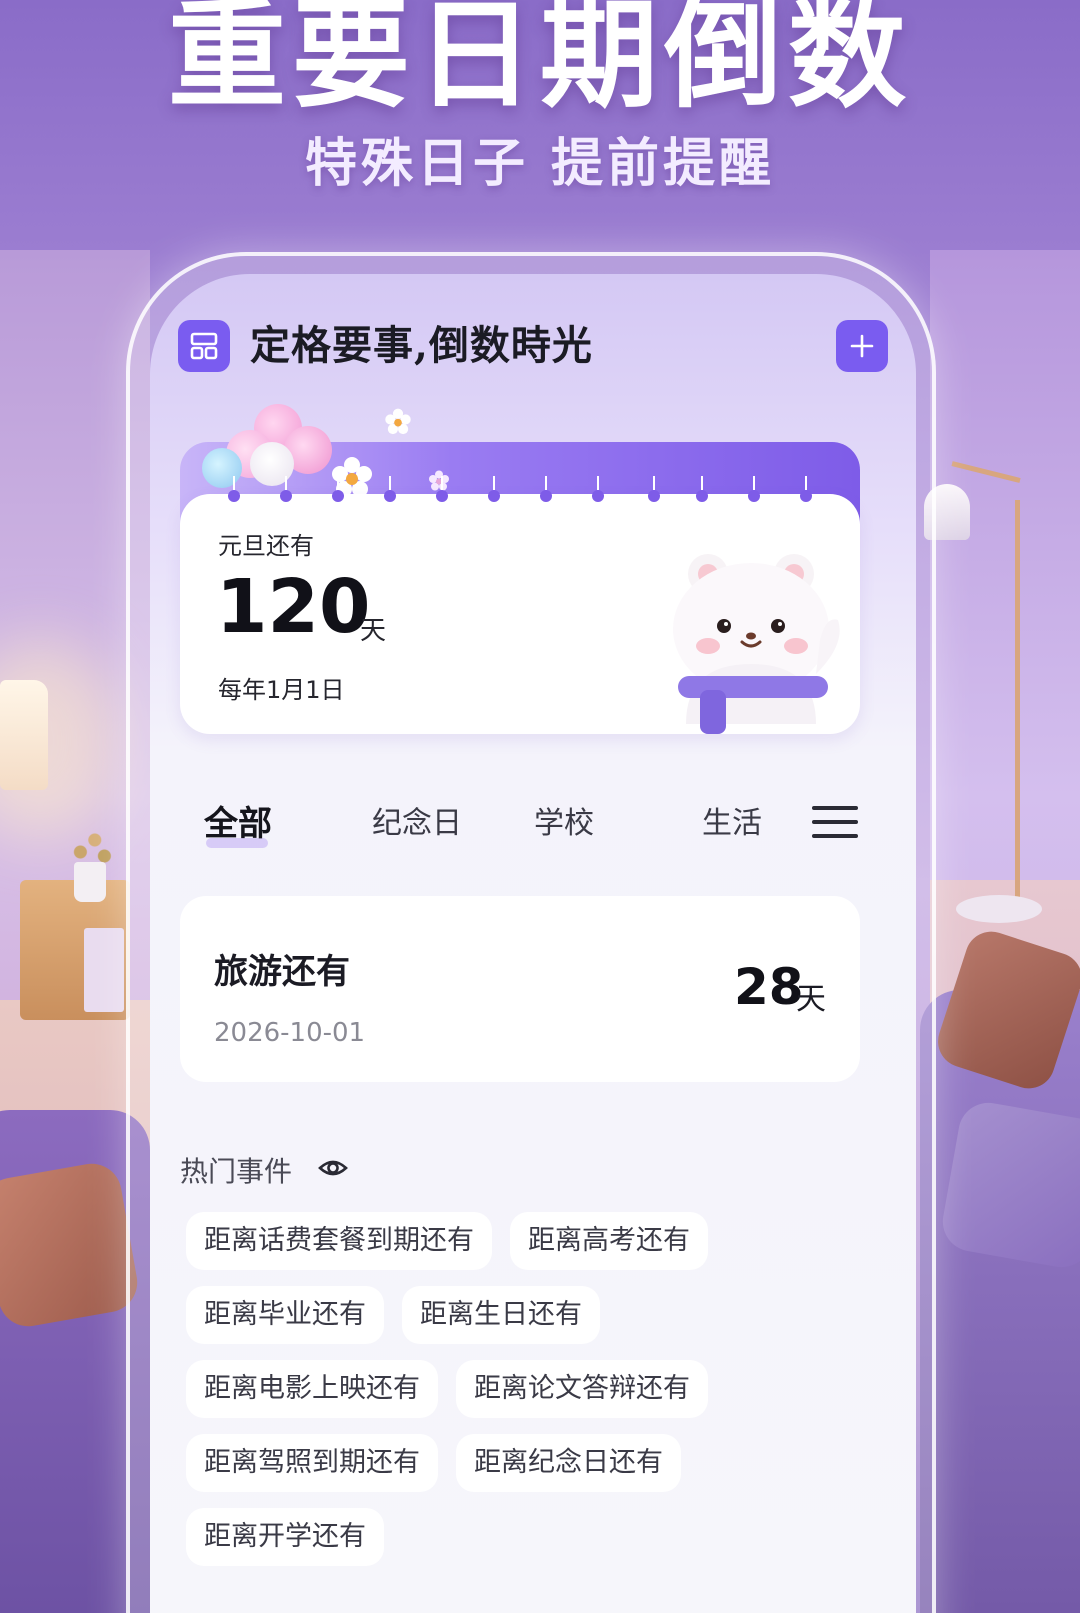 This screenshot has width=1080, height=1613. Describe the element at coordinates (501, 1315) in the screenshot. I see `hot-event-chip: 距离生日还有` at that location.